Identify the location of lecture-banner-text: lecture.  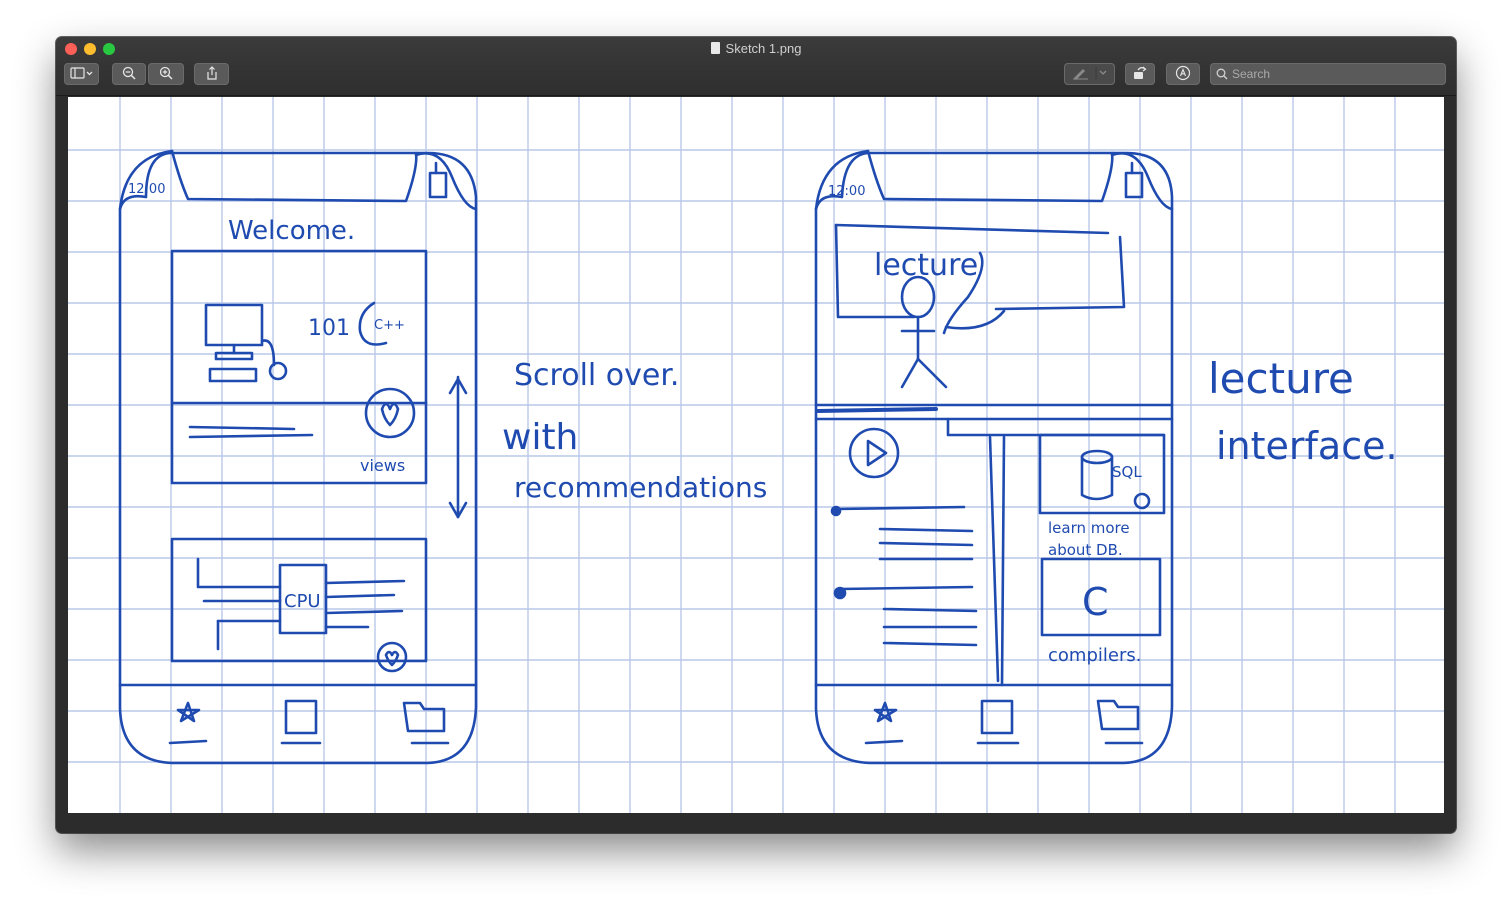
(926, 265).